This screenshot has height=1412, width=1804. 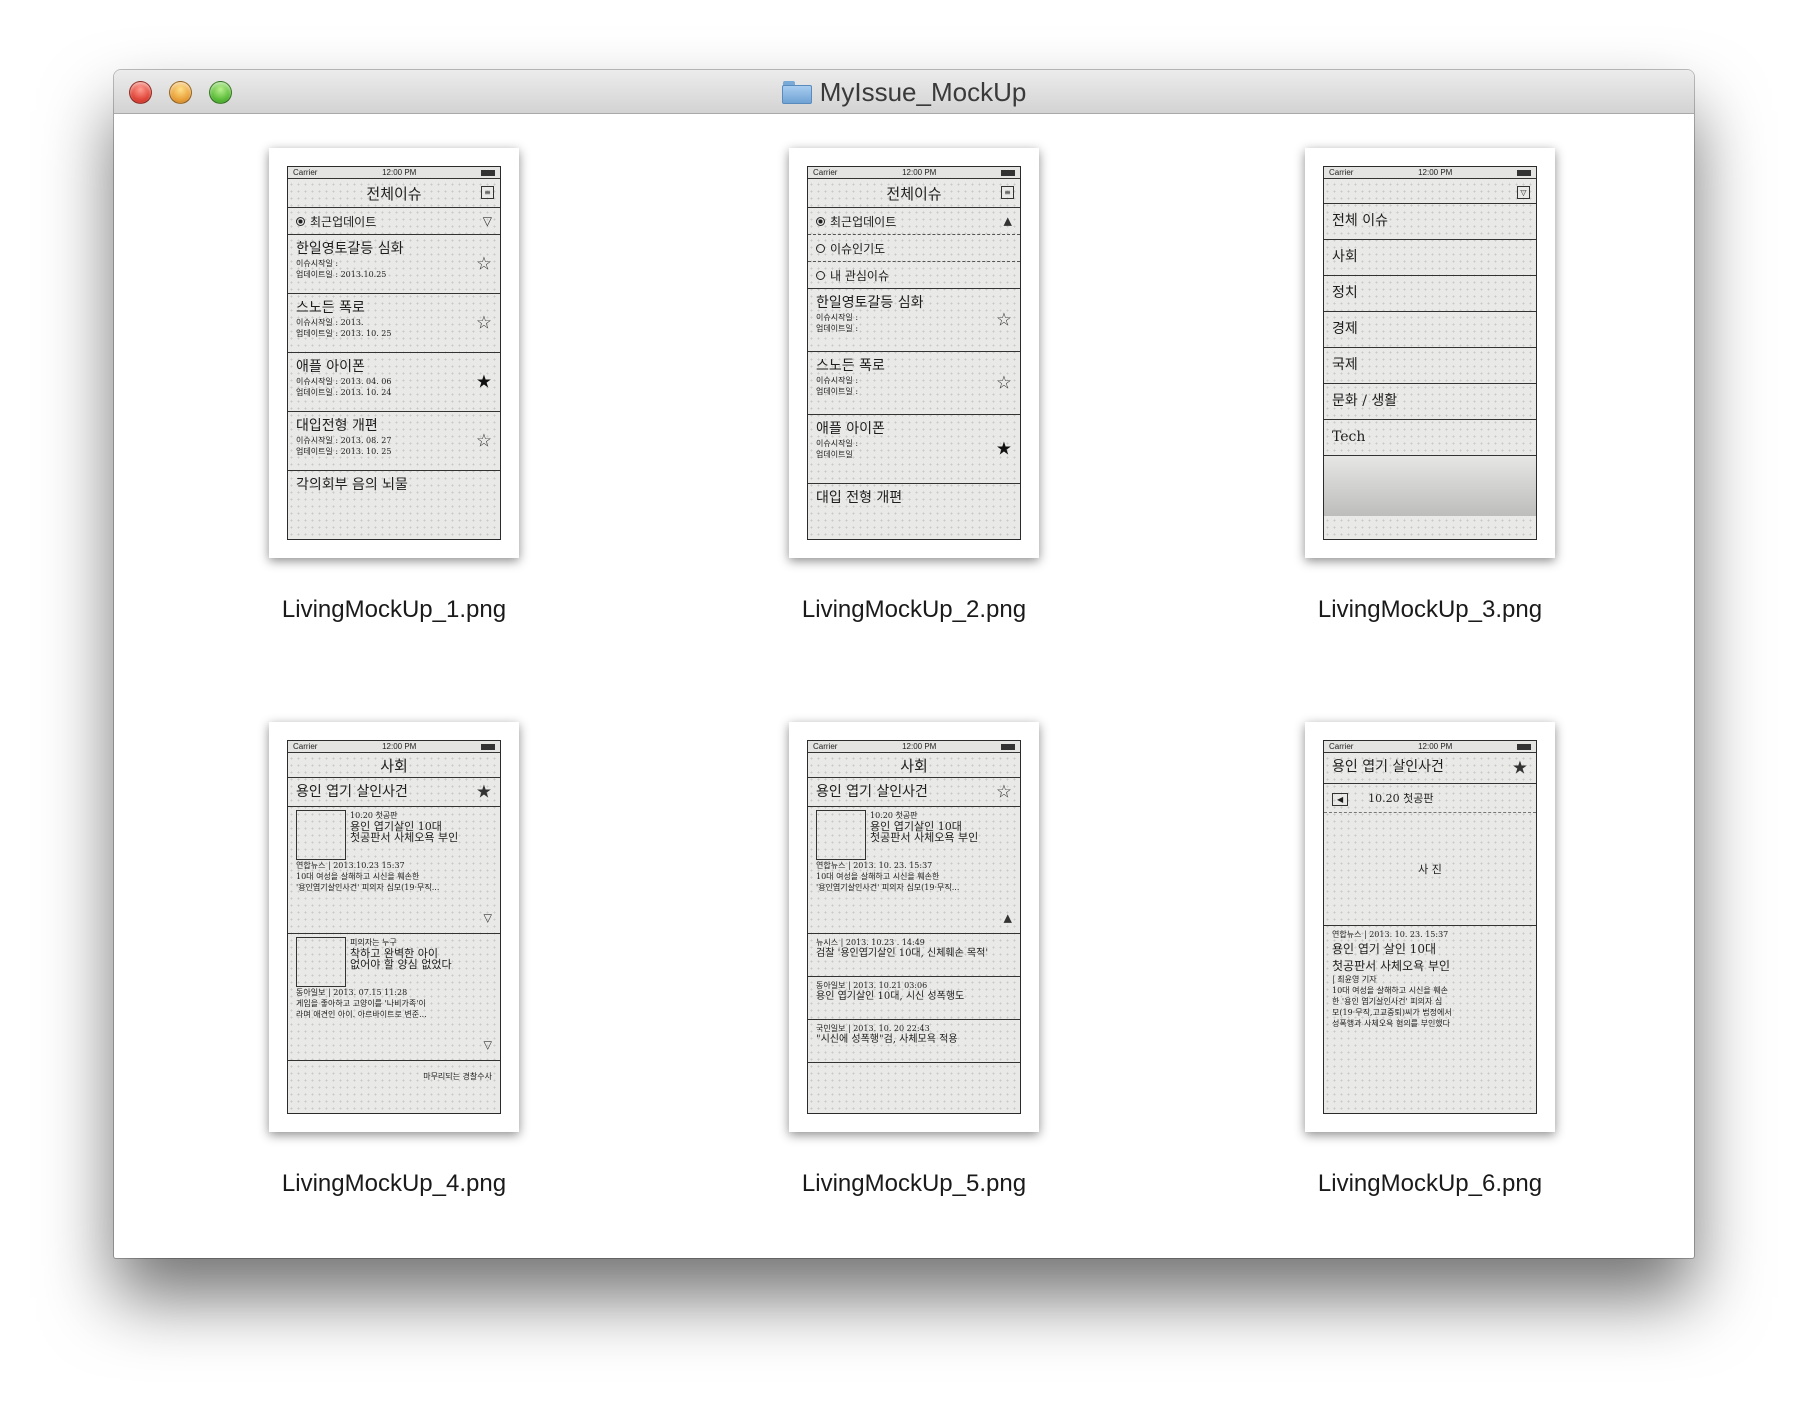 I want to click on menu-item-label: 문화 / 생활, so click(x=1365, y=401).